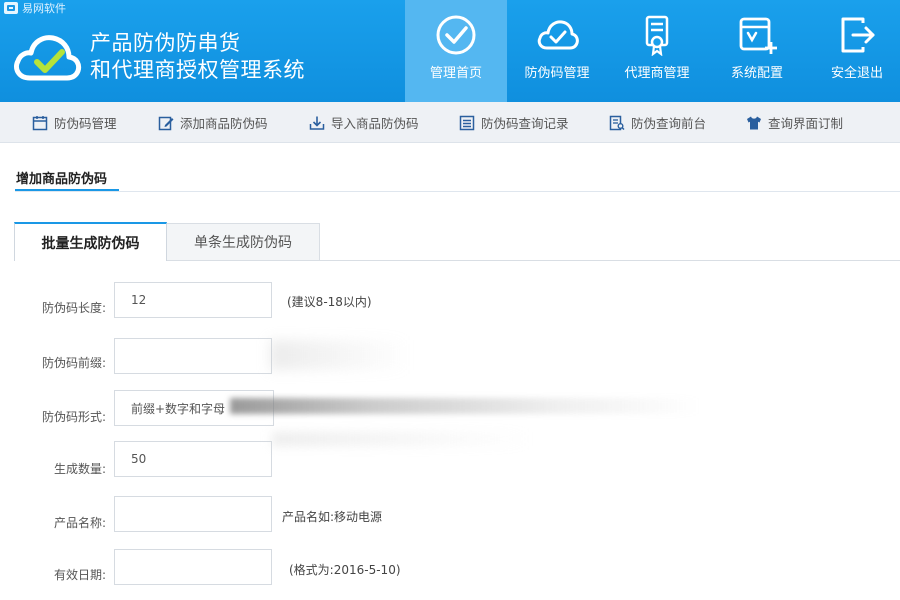 This screenshot has height=600, width=900. What do you see at coordinates (197, 70) in the screenshot?
I see `system-title-line2: 和代理商授权管理系统` at bounding box center [197, 70].